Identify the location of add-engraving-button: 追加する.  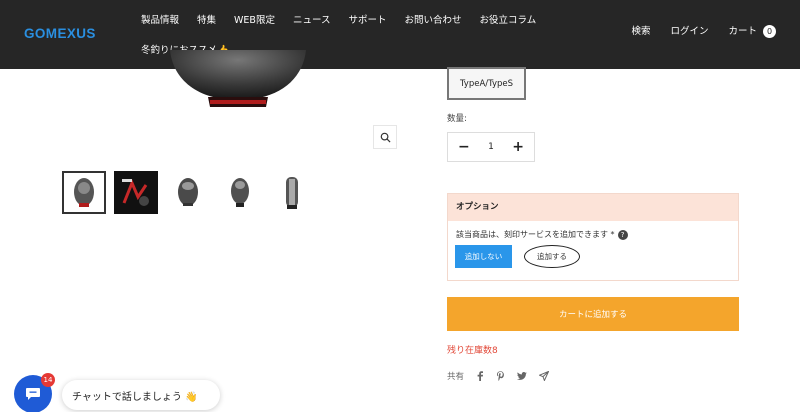
(552, 256).